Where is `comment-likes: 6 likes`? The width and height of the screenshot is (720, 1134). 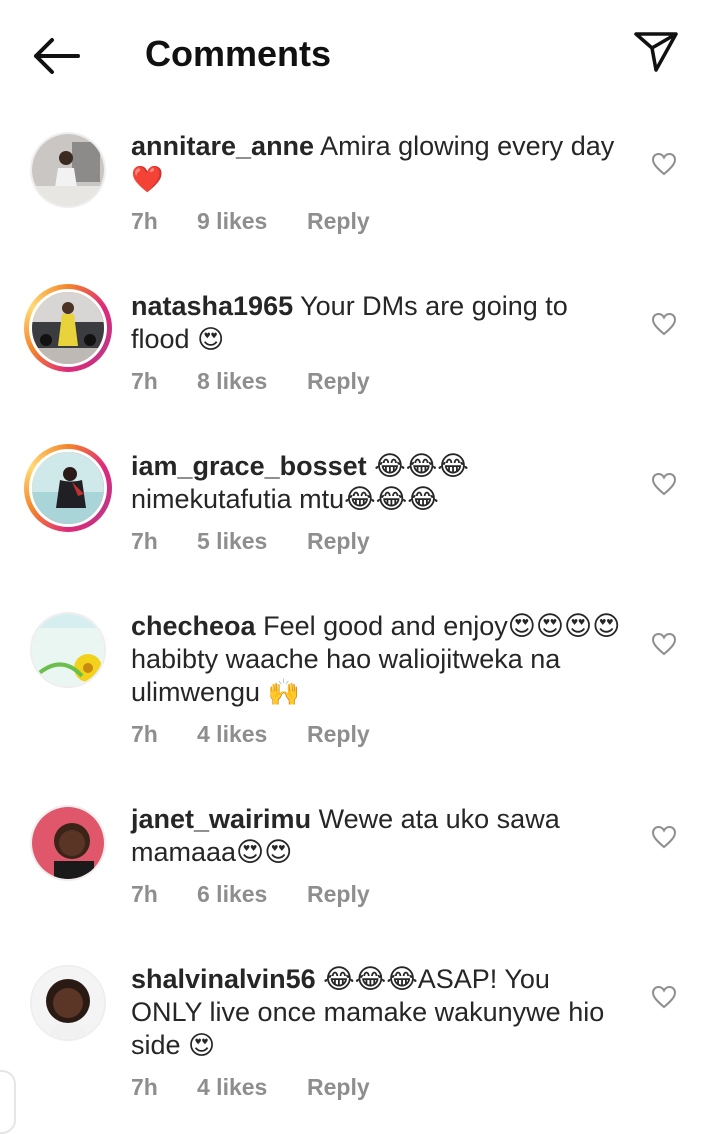
comment-likes: 6 likes is located at coordinates (232, 894).